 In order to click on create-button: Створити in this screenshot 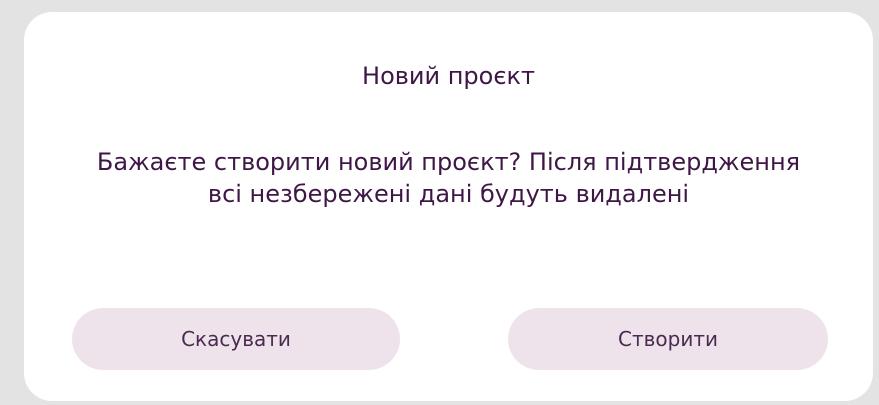, I will do `click(668, 339)`.